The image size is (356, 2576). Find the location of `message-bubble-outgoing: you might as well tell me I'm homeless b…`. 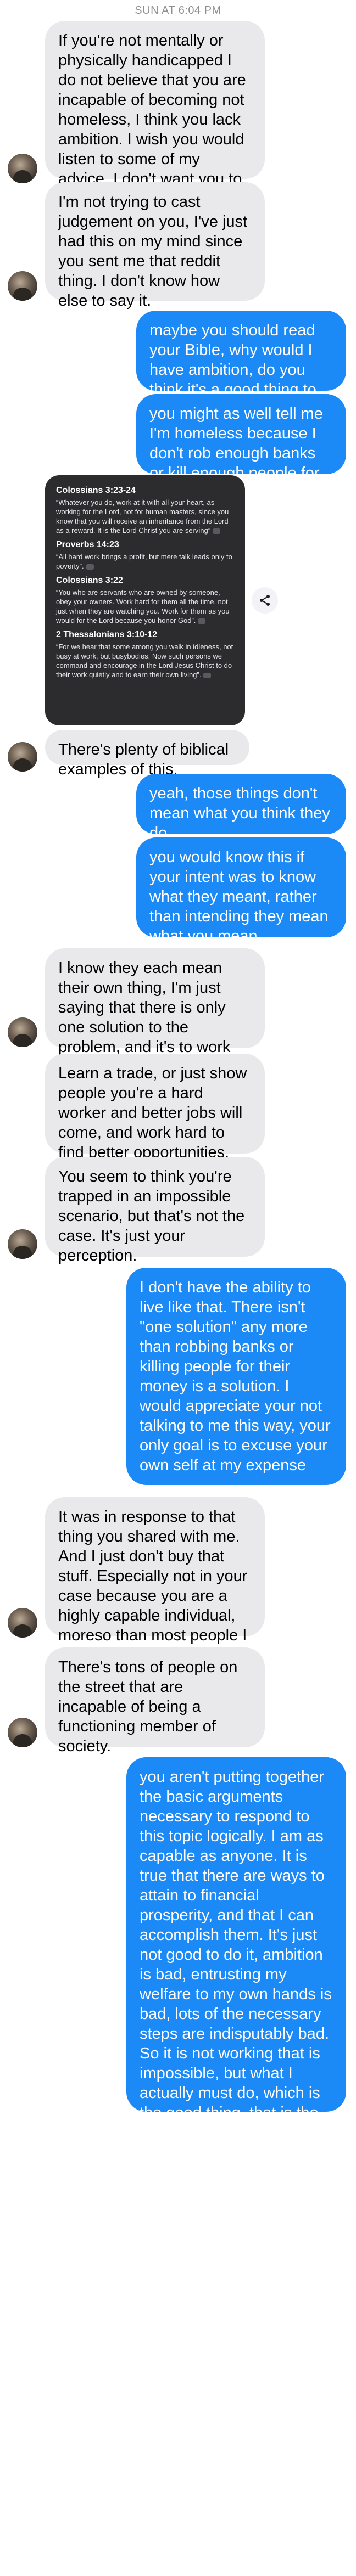

message-bubble-outgoing: you might as well tell me I'm homeless b… is located at coordinates (241, 448).